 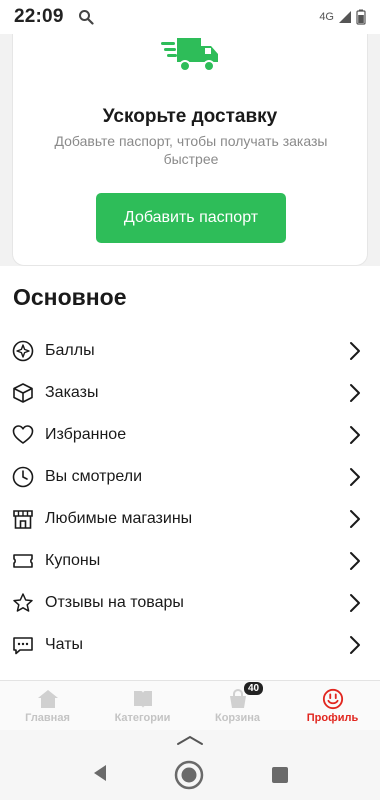 I want to click on menu-item-chats: Чаты, so click(x=190, y=645).